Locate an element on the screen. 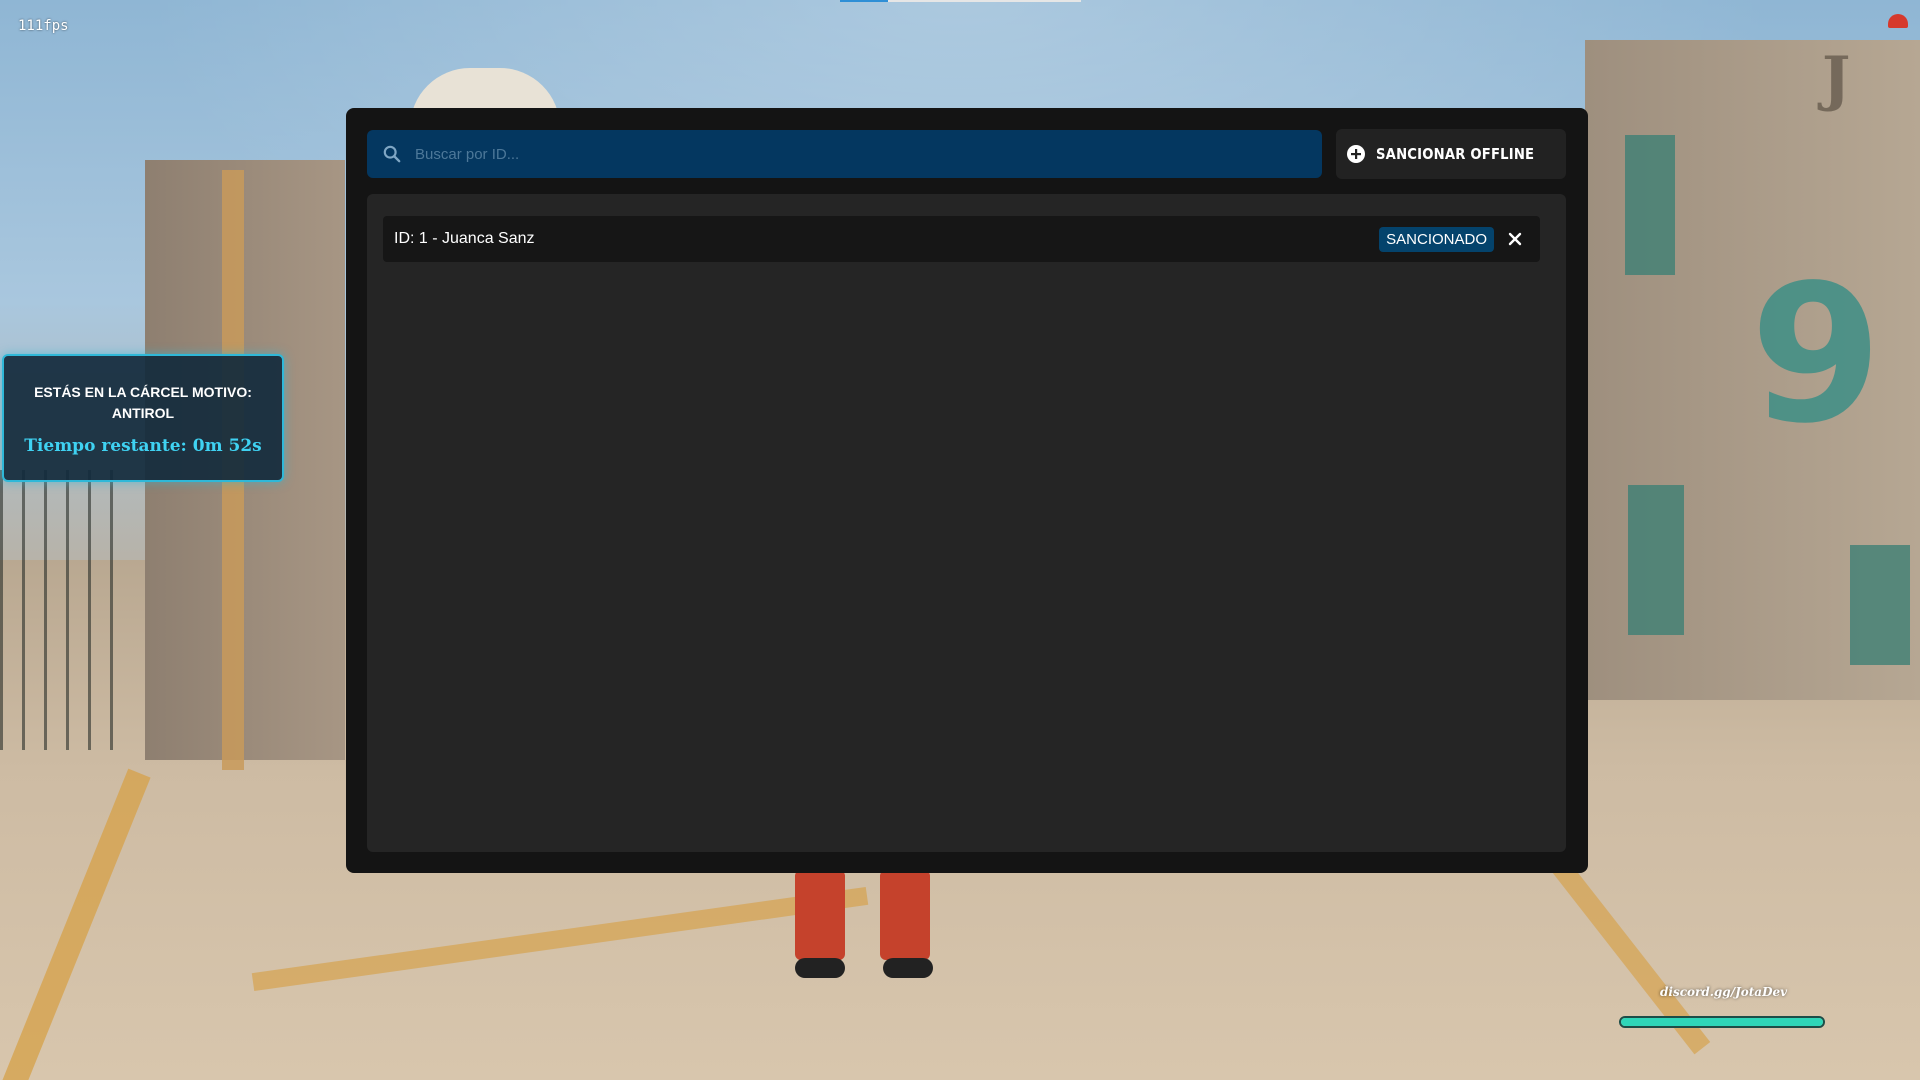 The width and height of the screenshot is (1920, 1080). discord-link-text: discord.gg/JotaDev is located at coordinates (1724, 992).